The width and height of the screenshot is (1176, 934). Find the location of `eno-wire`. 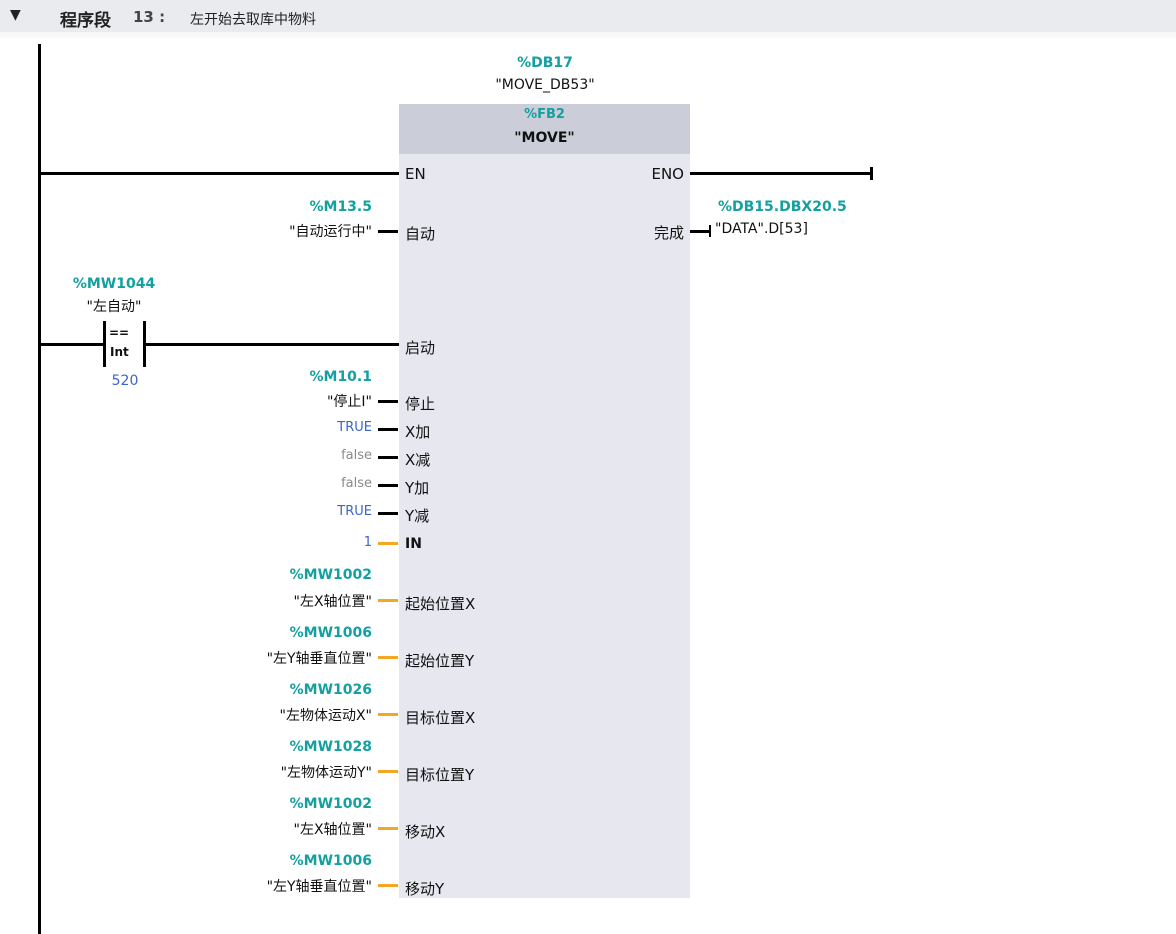

eno-wire is located at coordinates (781, 173).